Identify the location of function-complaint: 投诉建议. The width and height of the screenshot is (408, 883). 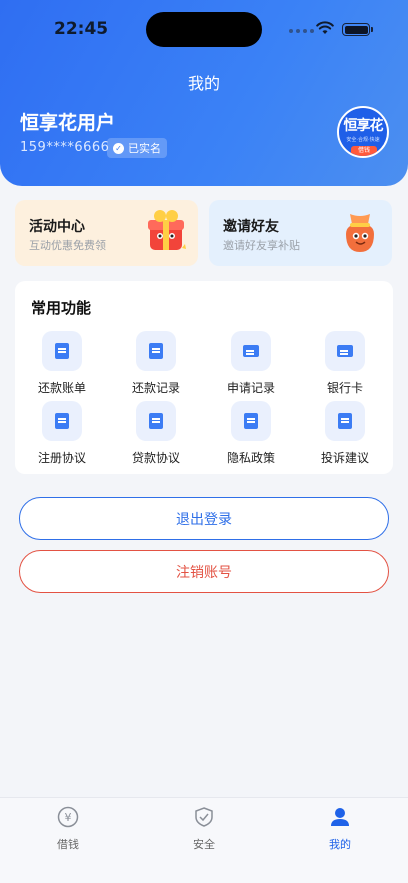
(345, 433).